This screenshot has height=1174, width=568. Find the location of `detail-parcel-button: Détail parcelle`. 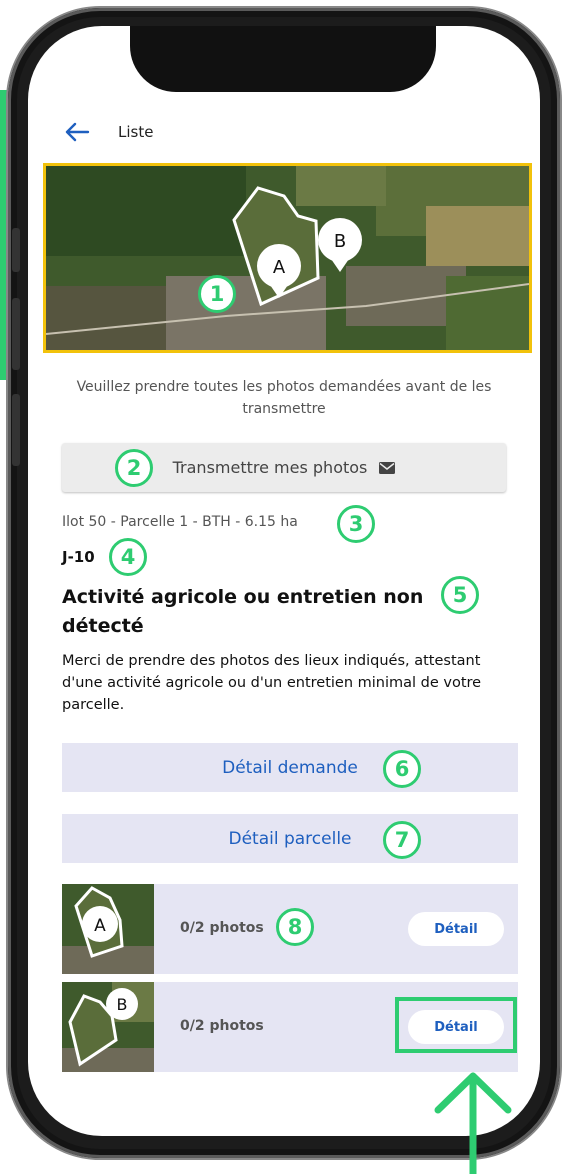

detail-parcel-button: Détail parcelle is located at coordinates (290, 838).